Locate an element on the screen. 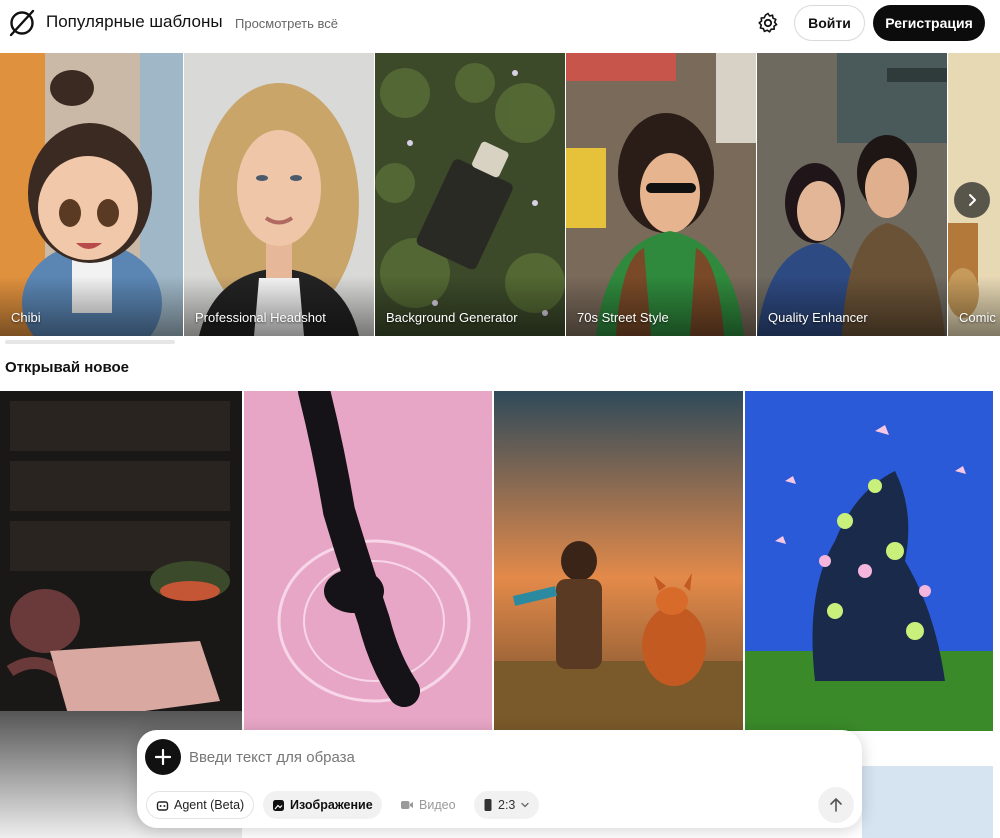 The width and height of the screenshot is (1000, 838). chevron-down-icon is located at coordinates (525, 805).